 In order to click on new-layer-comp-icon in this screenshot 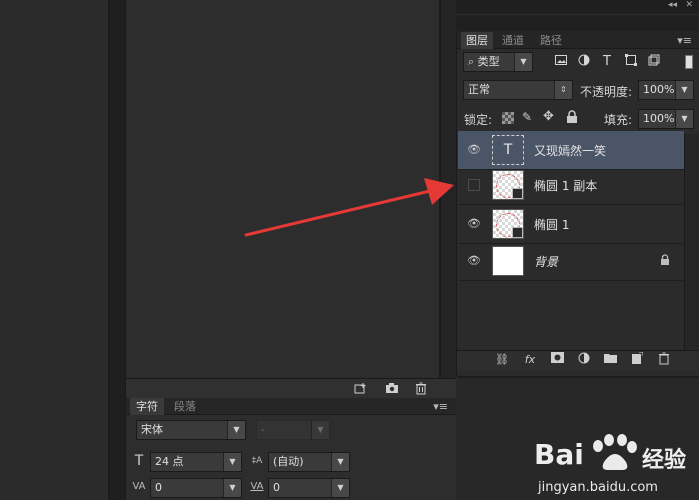, I will do `click(361, 388)`.